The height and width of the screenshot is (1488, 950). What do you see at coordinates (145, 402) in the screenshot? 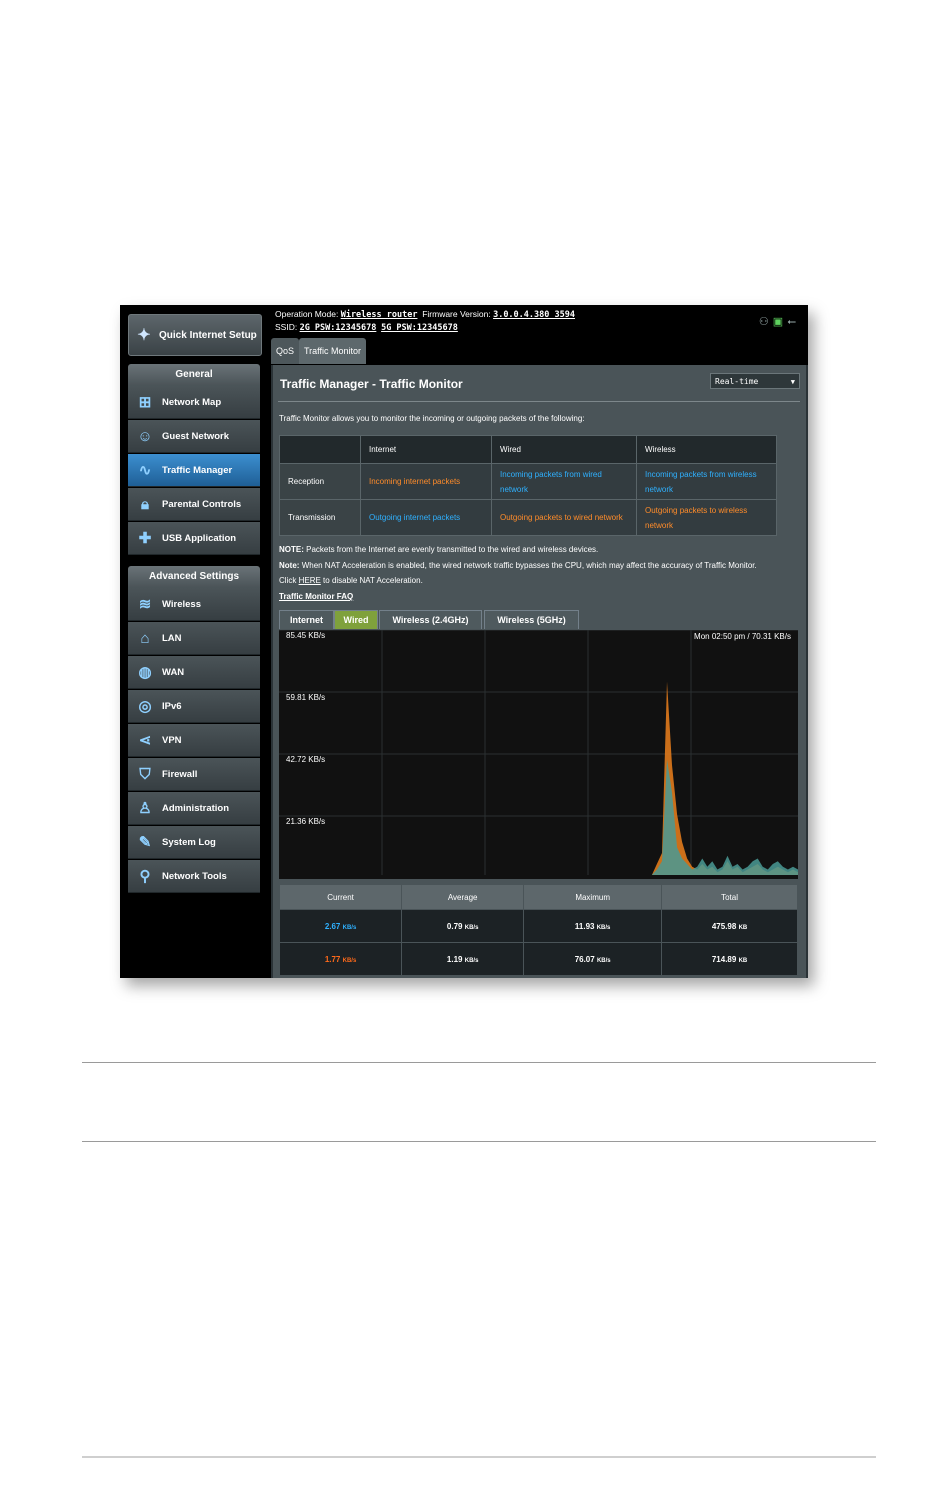
I see `network-map-icon: ⊞` at bounding box center [145, 402].